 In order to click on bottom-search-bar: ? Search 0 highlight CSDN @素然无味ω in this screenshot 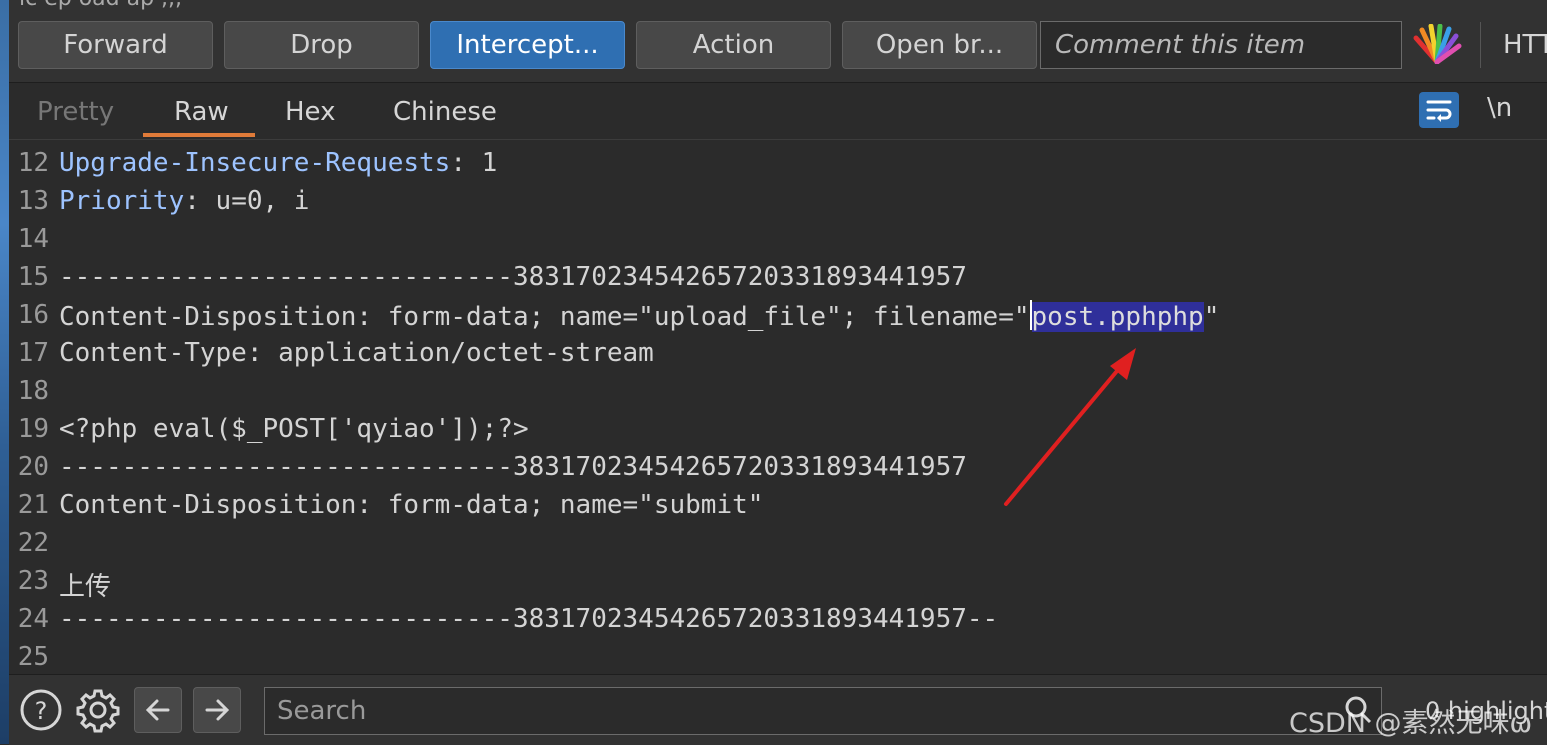, I will do `click(778, 709)`.